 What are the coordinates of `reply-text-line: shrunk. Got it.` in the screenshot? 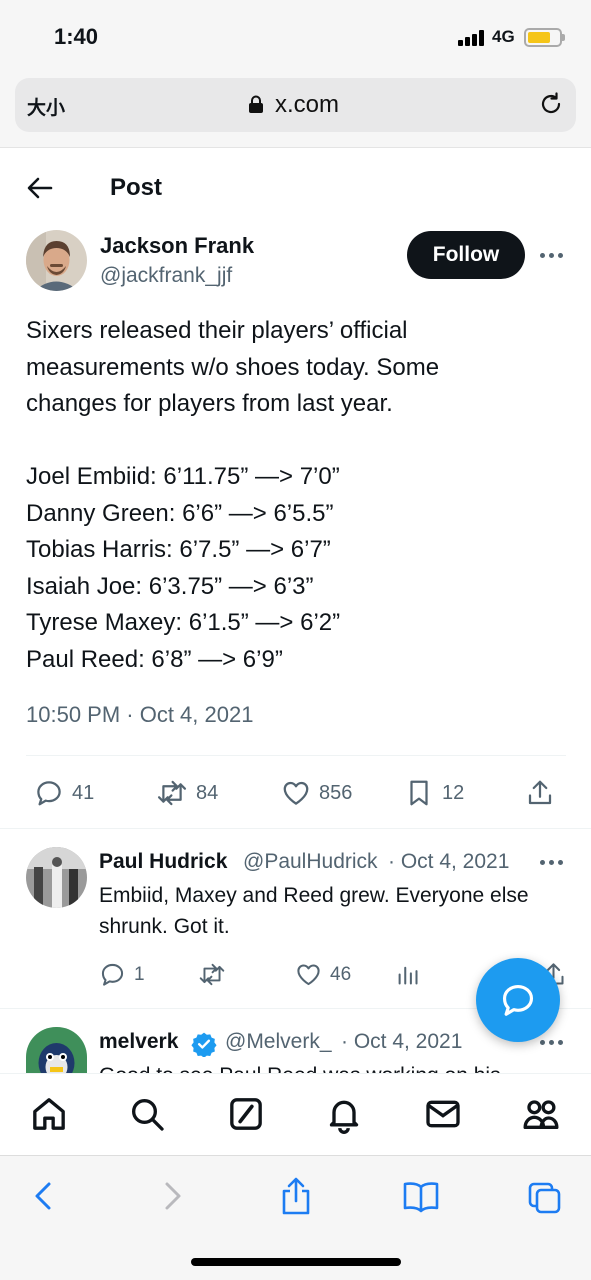 It's located at (164, 926).